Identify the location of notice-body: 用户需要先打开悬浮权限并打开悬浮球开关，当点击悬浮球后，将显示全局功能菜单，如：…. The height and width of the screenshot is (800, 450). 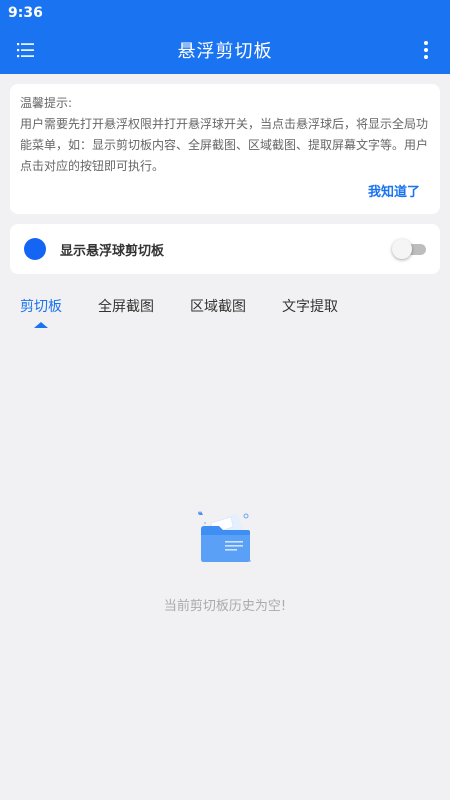
(224, 145).